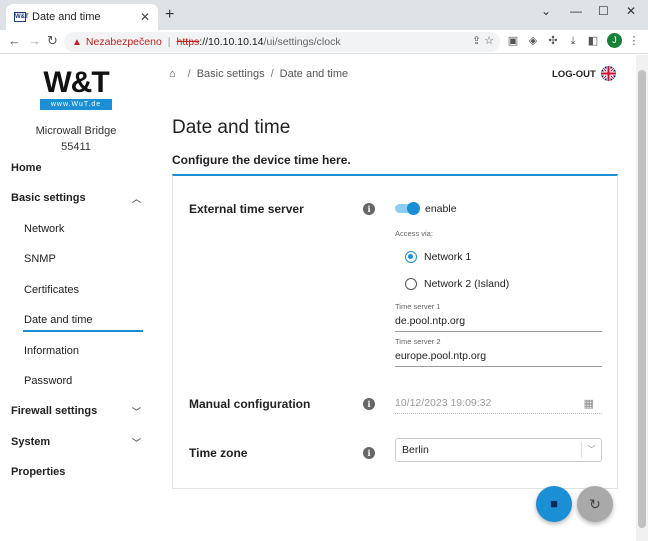 This screenshot has height=541, width=648. What do you see at coordinates (188, 42) in the screenshot?
I see `url-scheme: https` at bounding box center [188, 42].